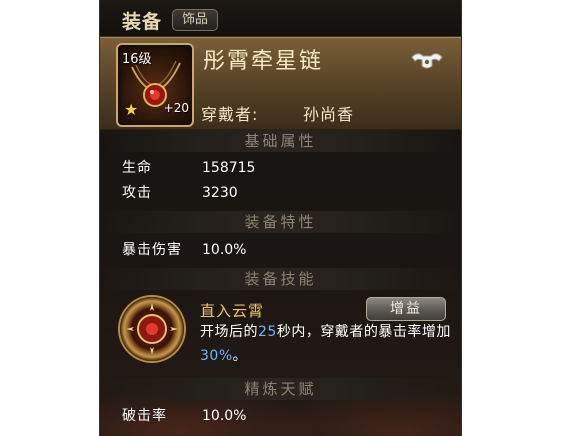 This screenshot has height=436, width=573. What do you see at coordinates (220, 193) in the screenshot?
I see `attr-value: 3230` at bounding box center [220, 193].